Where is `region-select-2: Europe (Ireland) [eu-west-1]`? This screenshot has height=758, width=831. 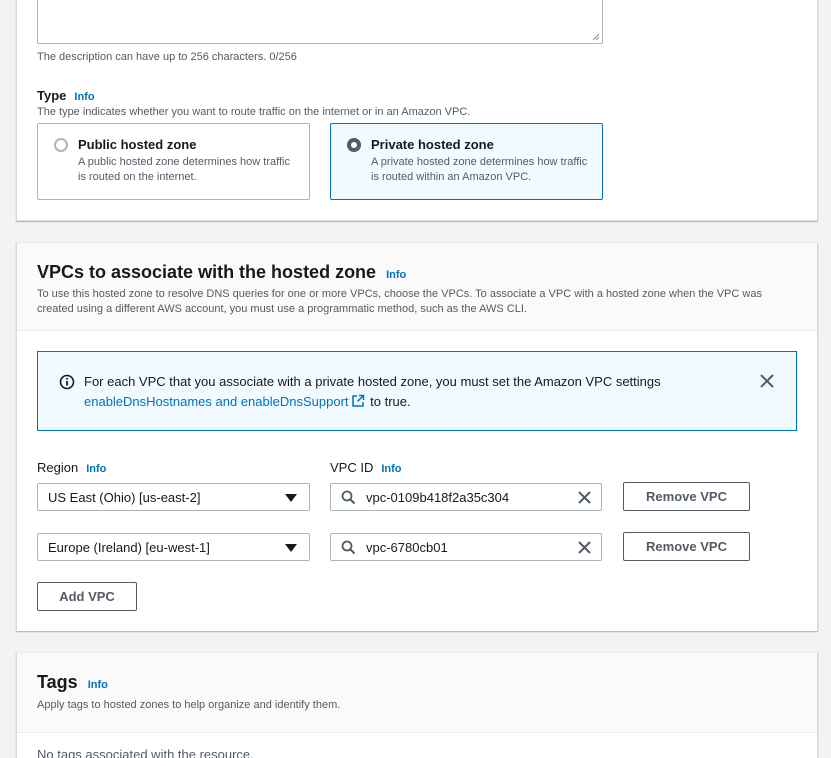 region-select-2: Europe (Ireland) [eu-west-1] is located at coordinates (173, 547).